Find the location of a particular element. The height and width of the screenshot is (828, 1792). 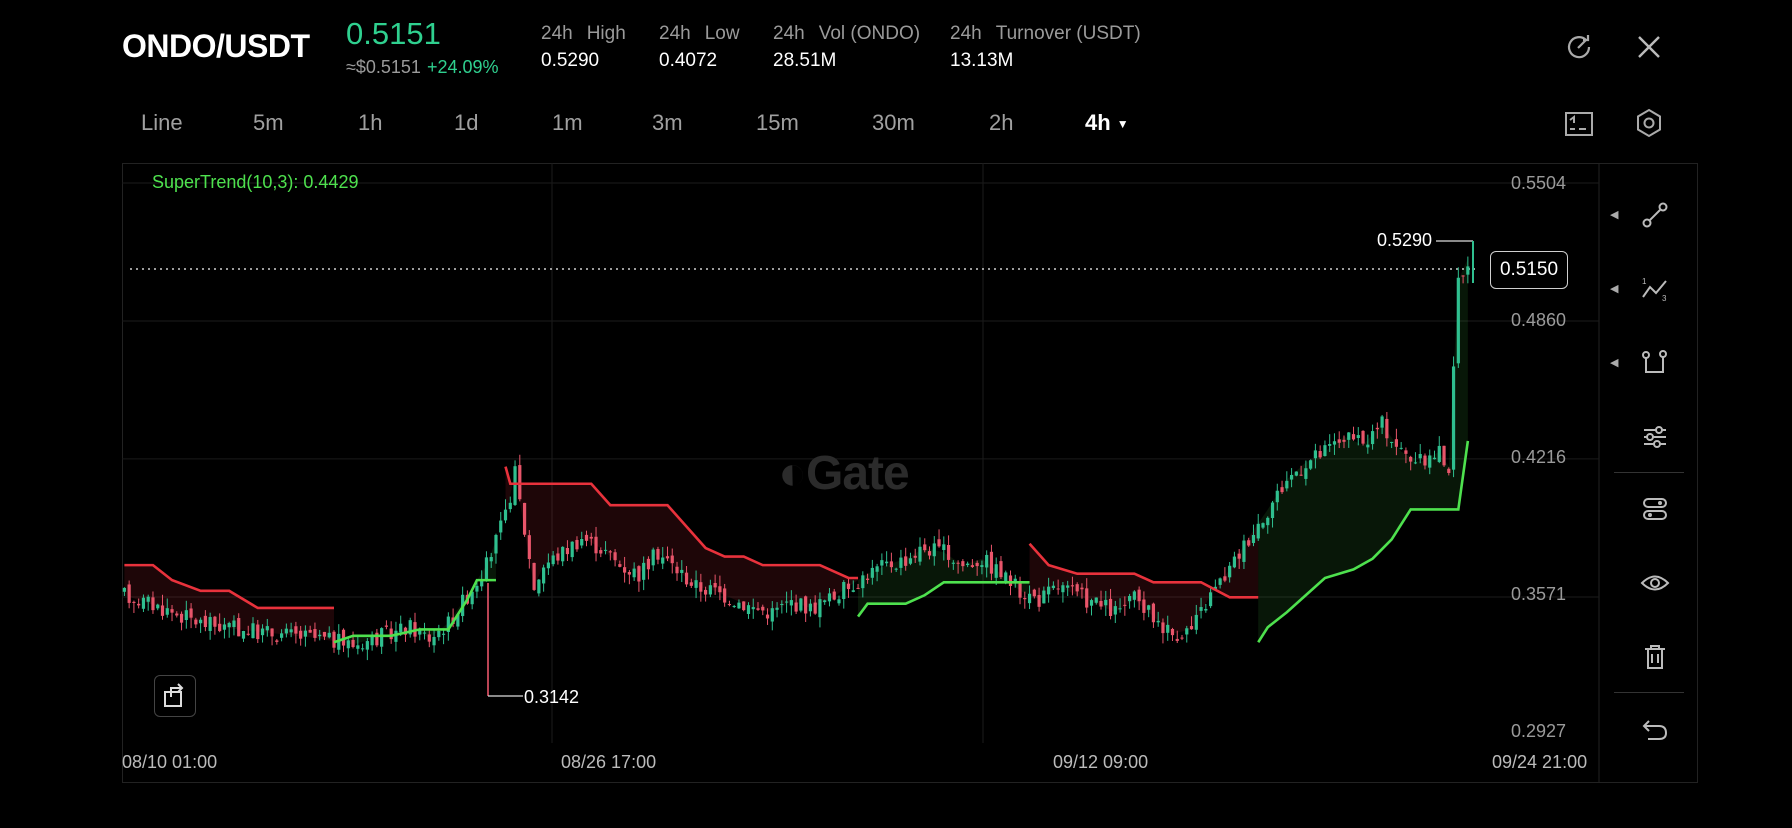

delete-trash-icon is located at coordinates (1655, 657).